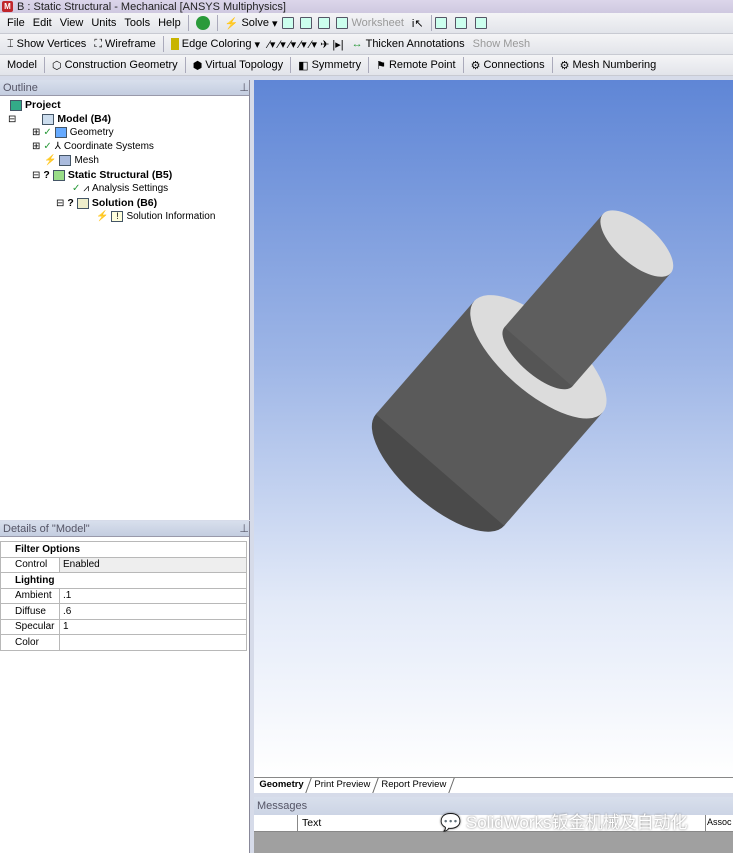  Describe the element at coordinates (103, 23) in the screenshot. I see `menu-units: Units` at that location.